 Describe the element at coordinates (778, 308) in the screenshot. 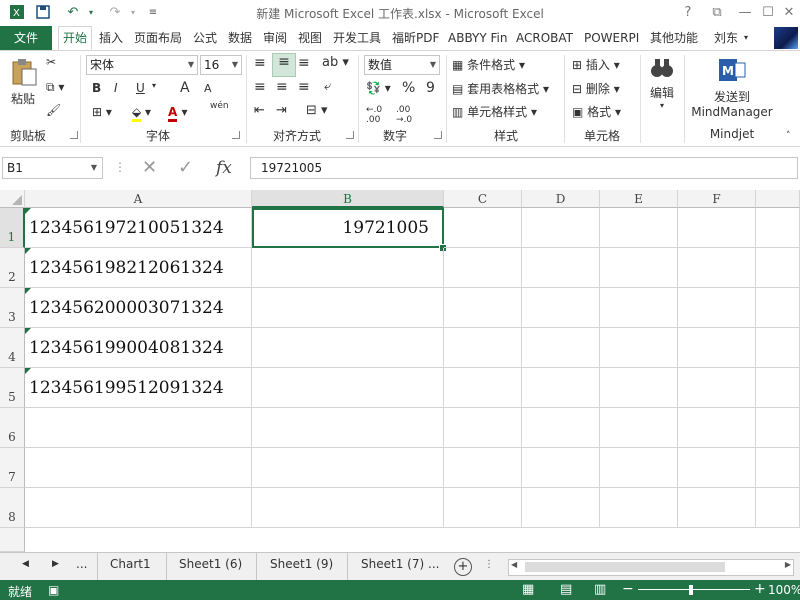

I see `cell-g3` at that location.